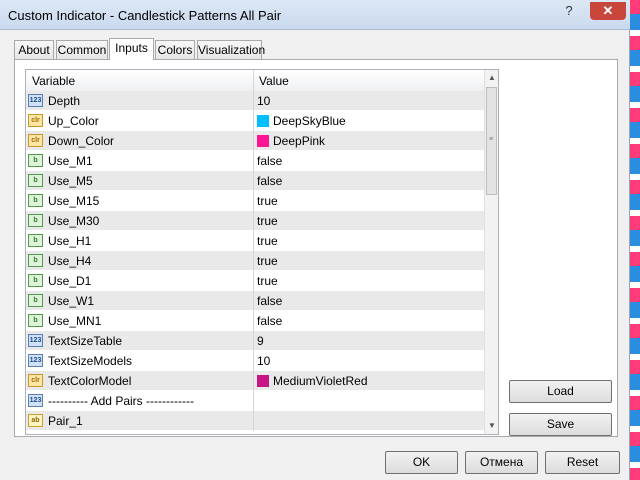 This screenshot has width=640, height=480. Describe the element at coordinates (64, 101) in the screenshot. I see `variable-name: Depth` at that location.